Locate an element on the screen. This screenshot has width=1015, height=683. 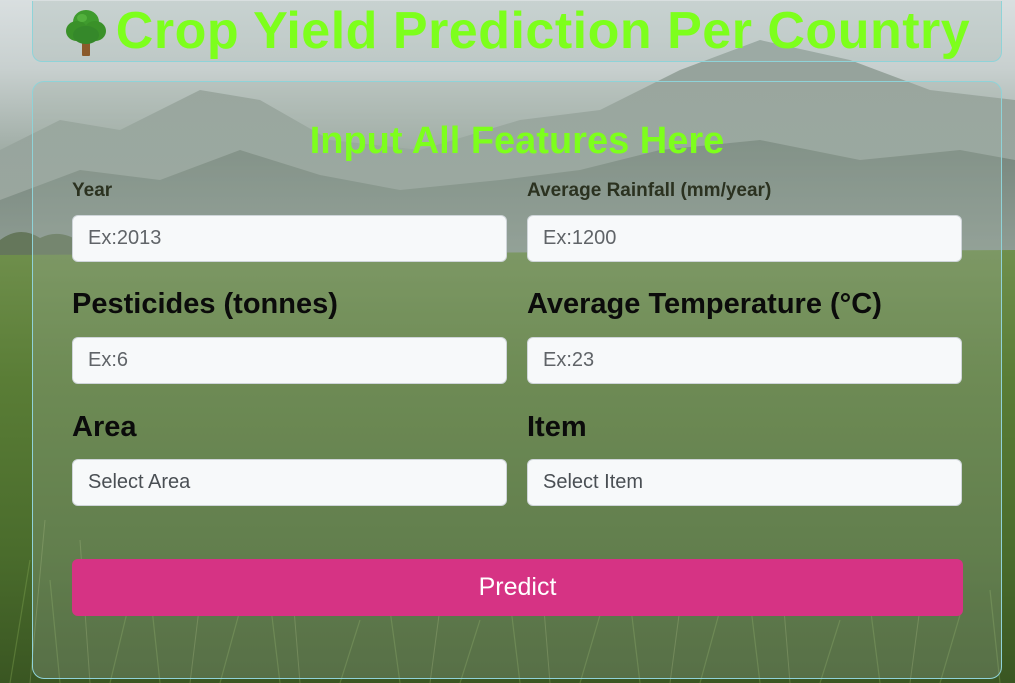
predict-button: Predict is located at coordinates (517, 587).